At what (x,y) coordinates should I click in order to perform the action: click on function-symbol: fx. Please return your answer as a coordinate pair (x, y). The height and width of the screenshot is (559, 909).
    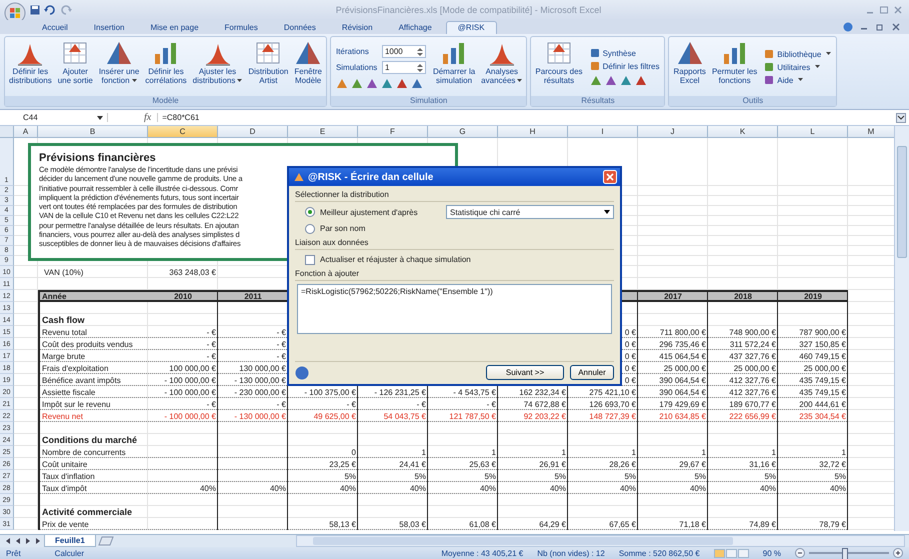
    Looking at the image, I should click on (148, 117).